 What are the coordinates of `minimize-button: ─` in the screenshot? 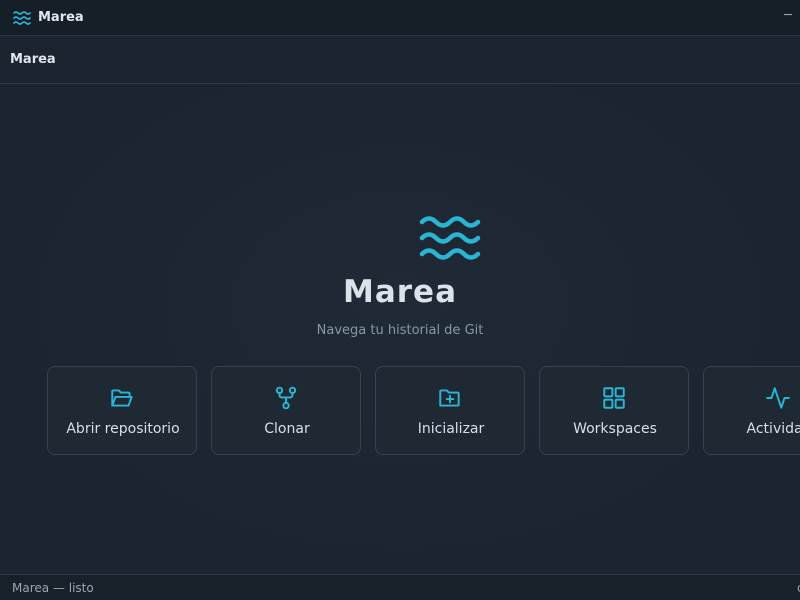 It's located at (792, 18).